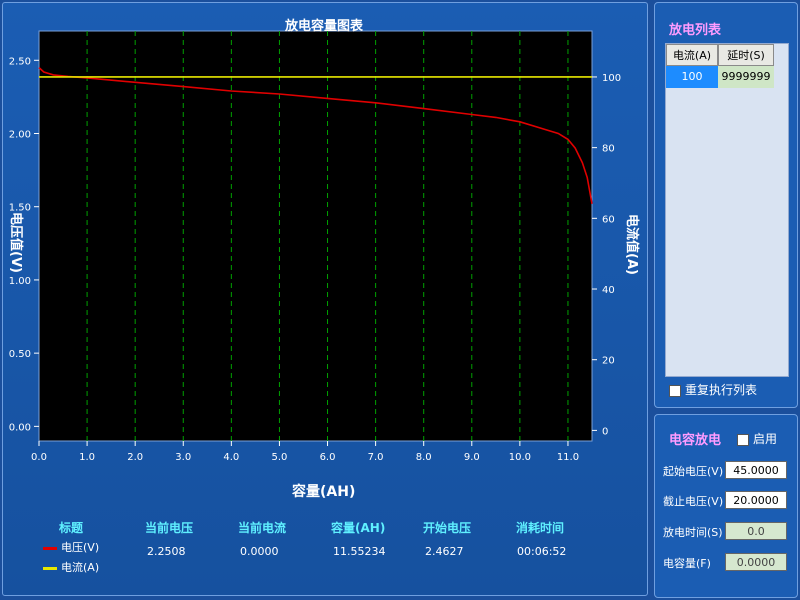 This screenshot has height=600, width=800. Describe the element at coordinates (376, 457) in the screenshot. I see `x-tick-label-7: 7.0` at that location.